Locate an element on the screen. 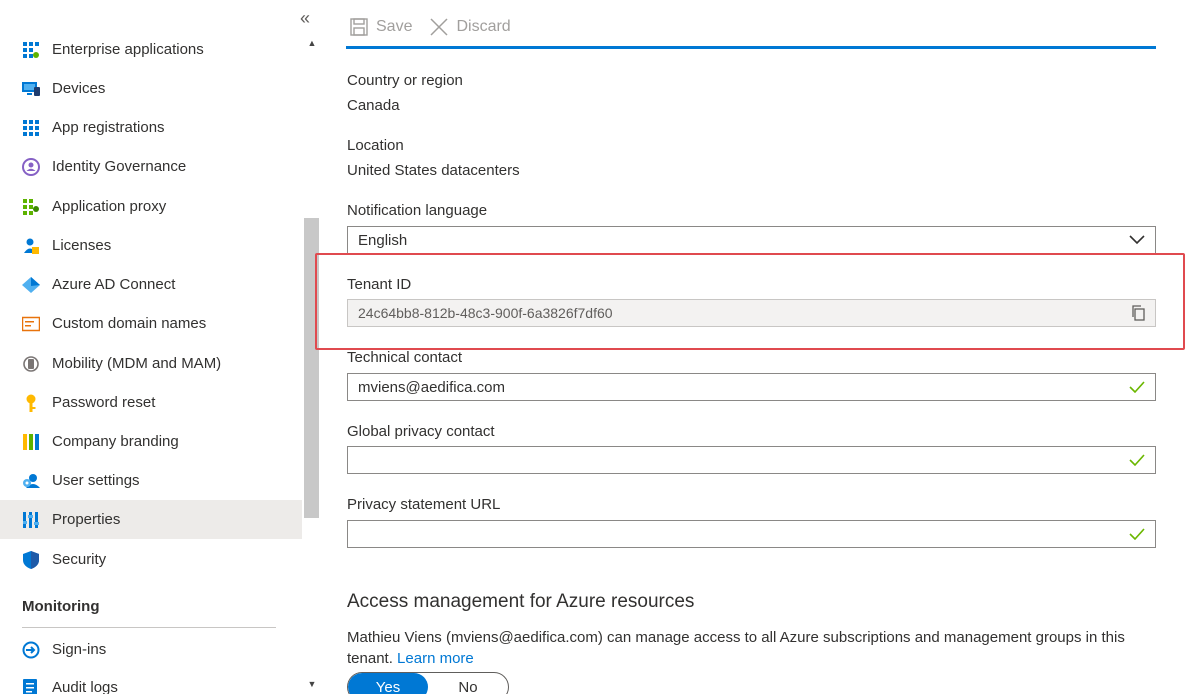 The width and height of the screenshot is (1200, 694). sidebar-item-enterprise-applications: Enterprise applications is located at coordinates (151, 49).